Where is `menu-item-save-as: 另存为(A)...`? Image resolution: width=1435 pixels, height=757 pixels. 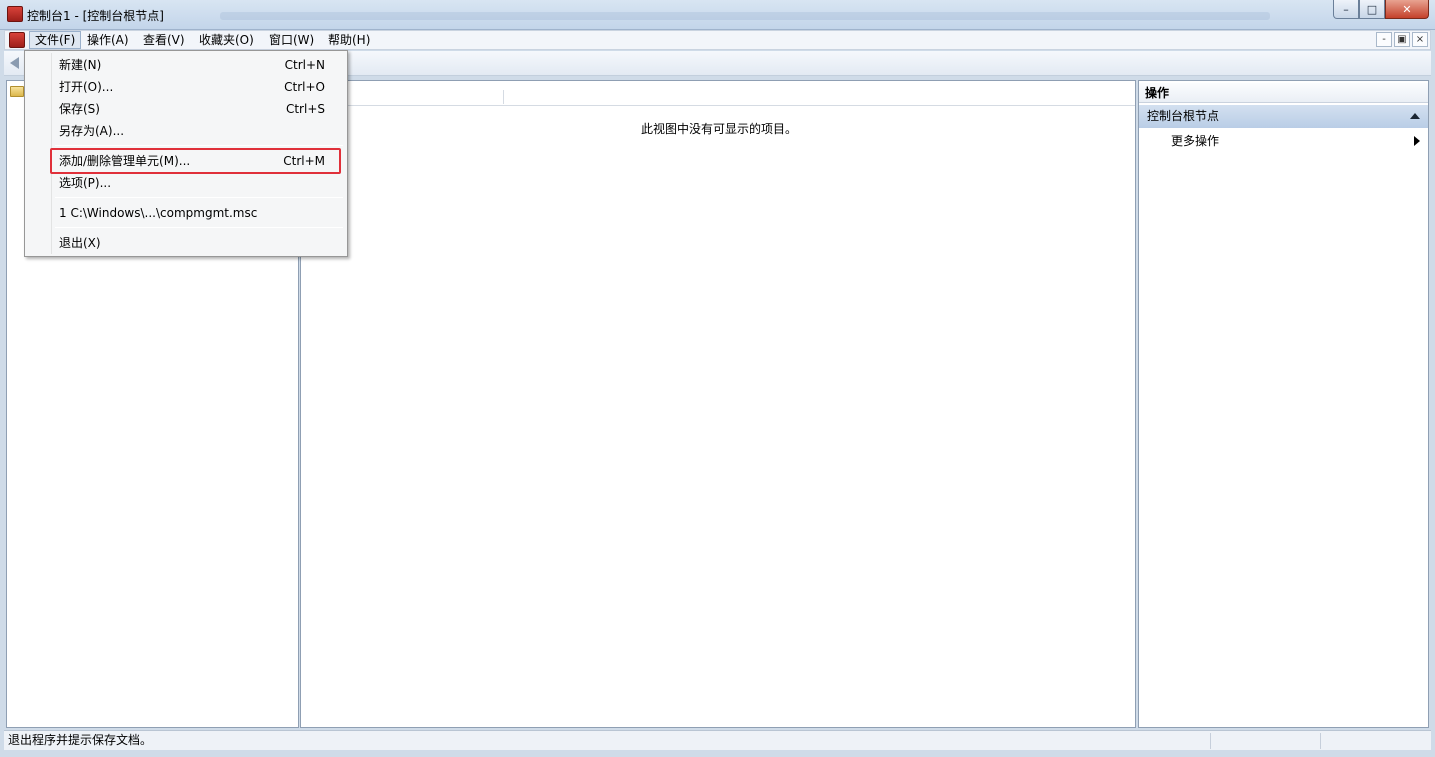
menu-item-save-as: 另存为(A)... is located at coordinates (186, 131).